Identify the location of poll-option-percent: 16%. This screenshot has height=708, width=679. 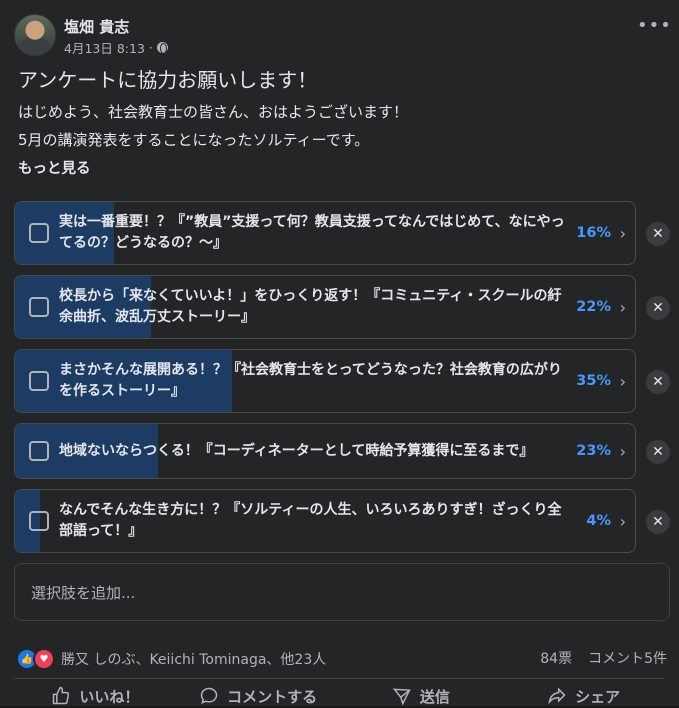
(593, 233).